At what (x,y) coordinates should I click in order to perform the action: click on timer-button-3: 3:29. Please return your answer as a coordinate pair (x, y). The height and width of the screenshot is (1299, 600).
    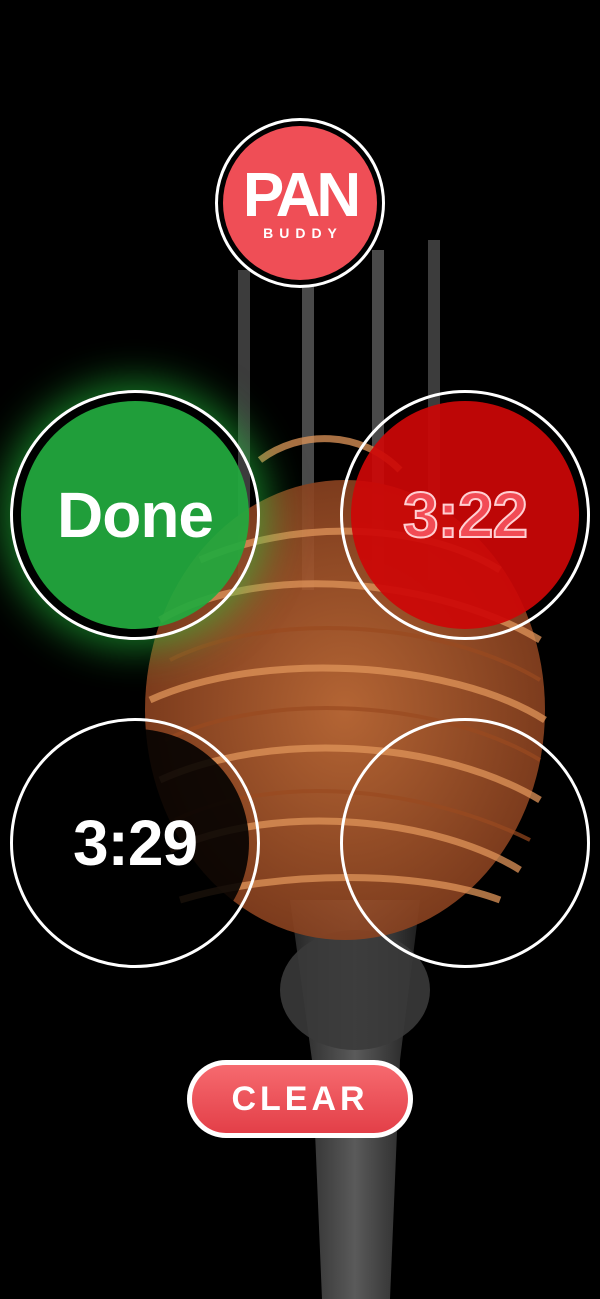
    Looking at the image, I should click on (135, 843).